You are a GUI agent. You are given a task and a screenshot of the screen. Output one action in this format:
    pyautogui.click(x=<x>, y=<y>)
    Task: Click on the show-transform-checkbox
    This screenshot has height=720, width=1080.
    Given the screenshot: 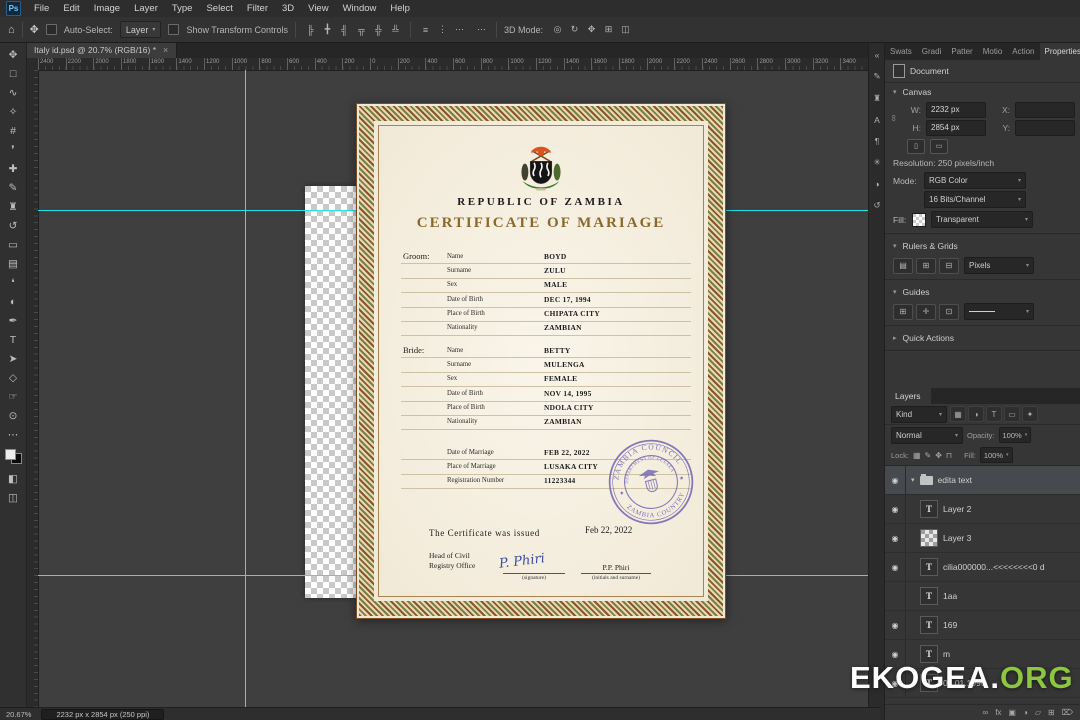 What is the action you would take?
    pyautogui.click(x=174, y=29)
    